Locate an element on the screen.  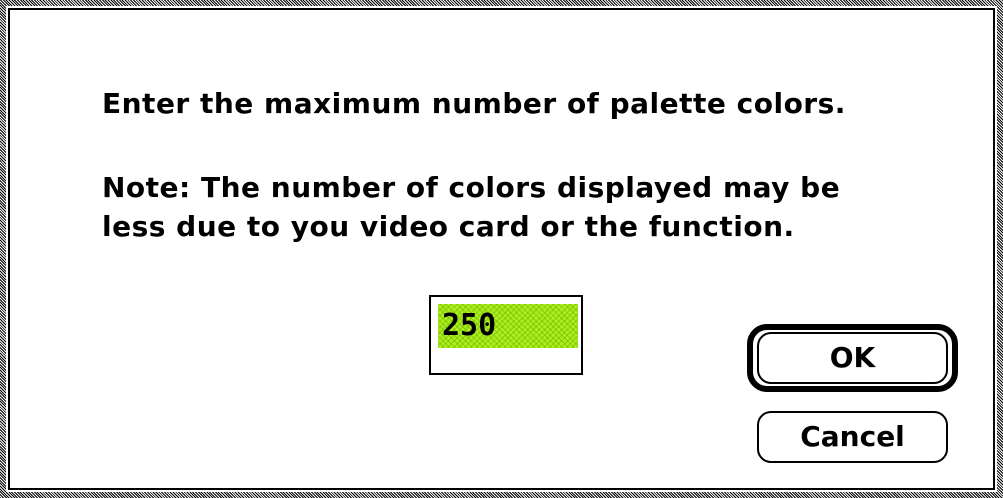
max-colors-field: 250 is located at coordinates (506, 335).